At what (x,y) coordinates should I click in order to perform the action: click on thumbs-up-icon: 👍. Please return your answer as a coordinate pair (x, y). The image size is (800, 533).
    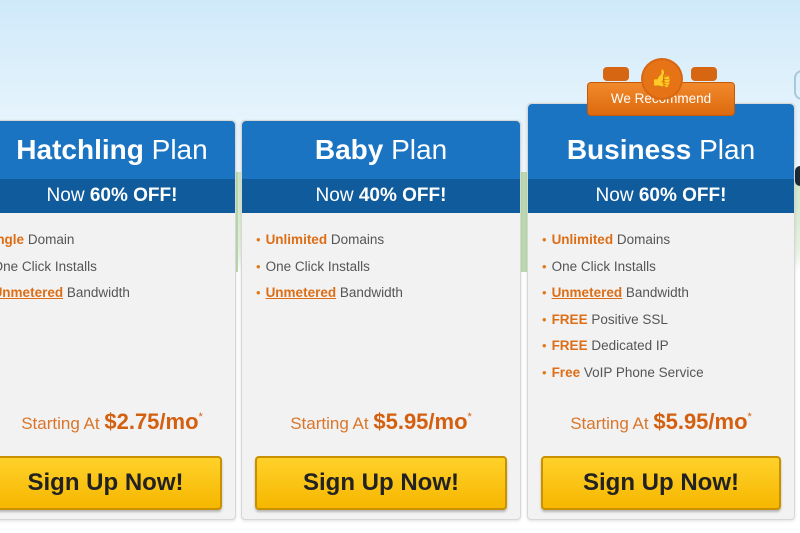
    Looking at the image, I should click on (662, 79).